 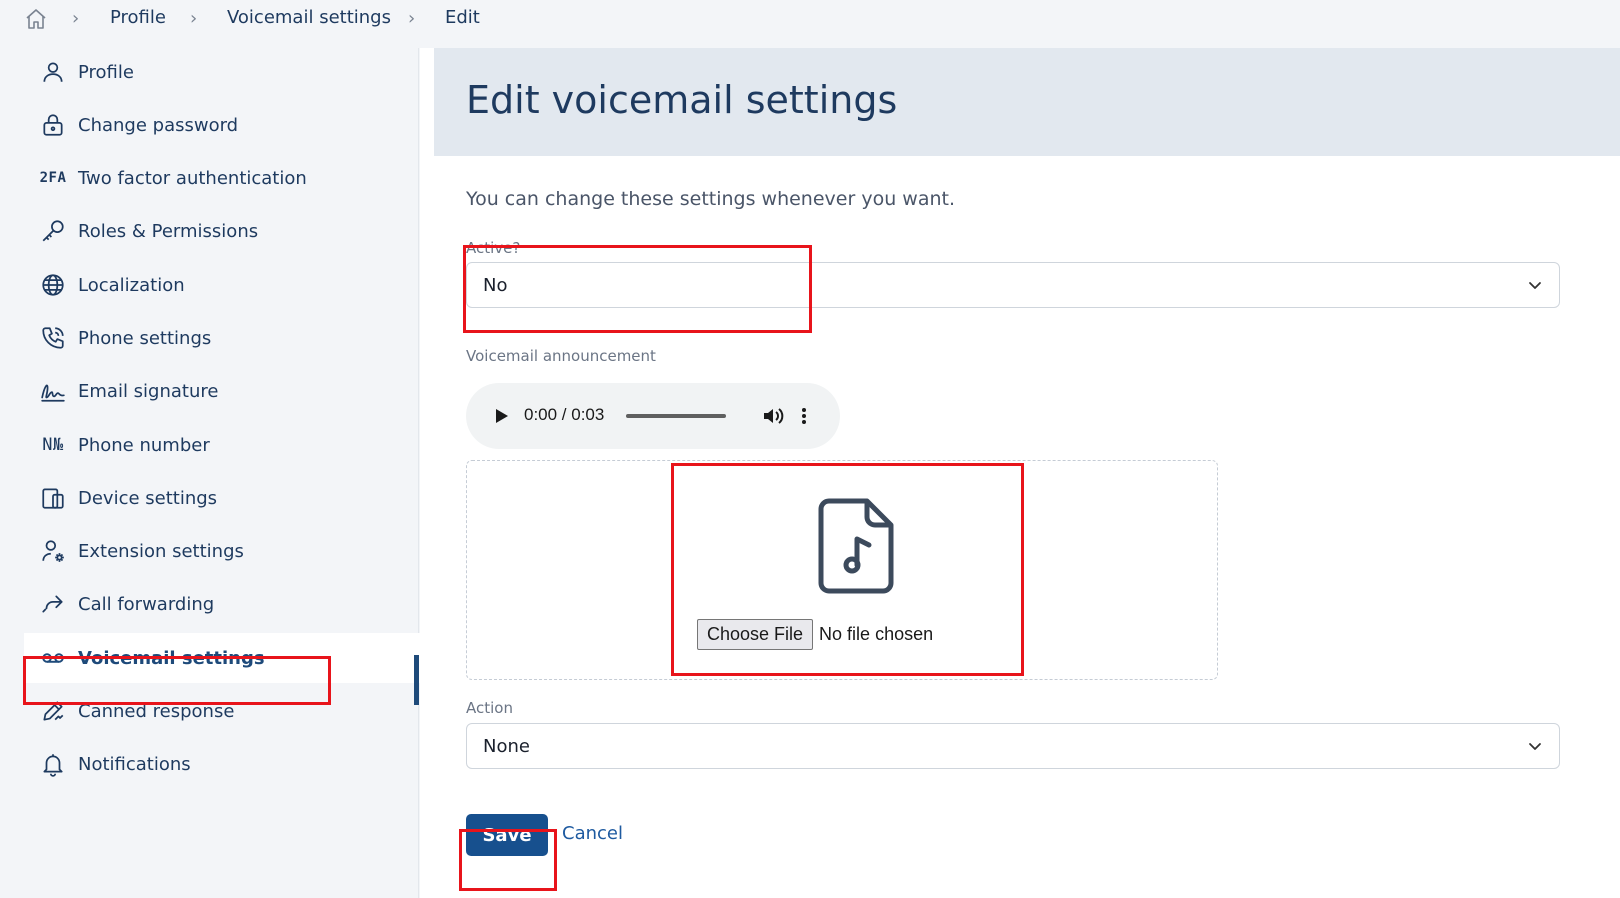 I want to click on file-dropzone: Choose File No file chosen, so click(x=842, y=570).